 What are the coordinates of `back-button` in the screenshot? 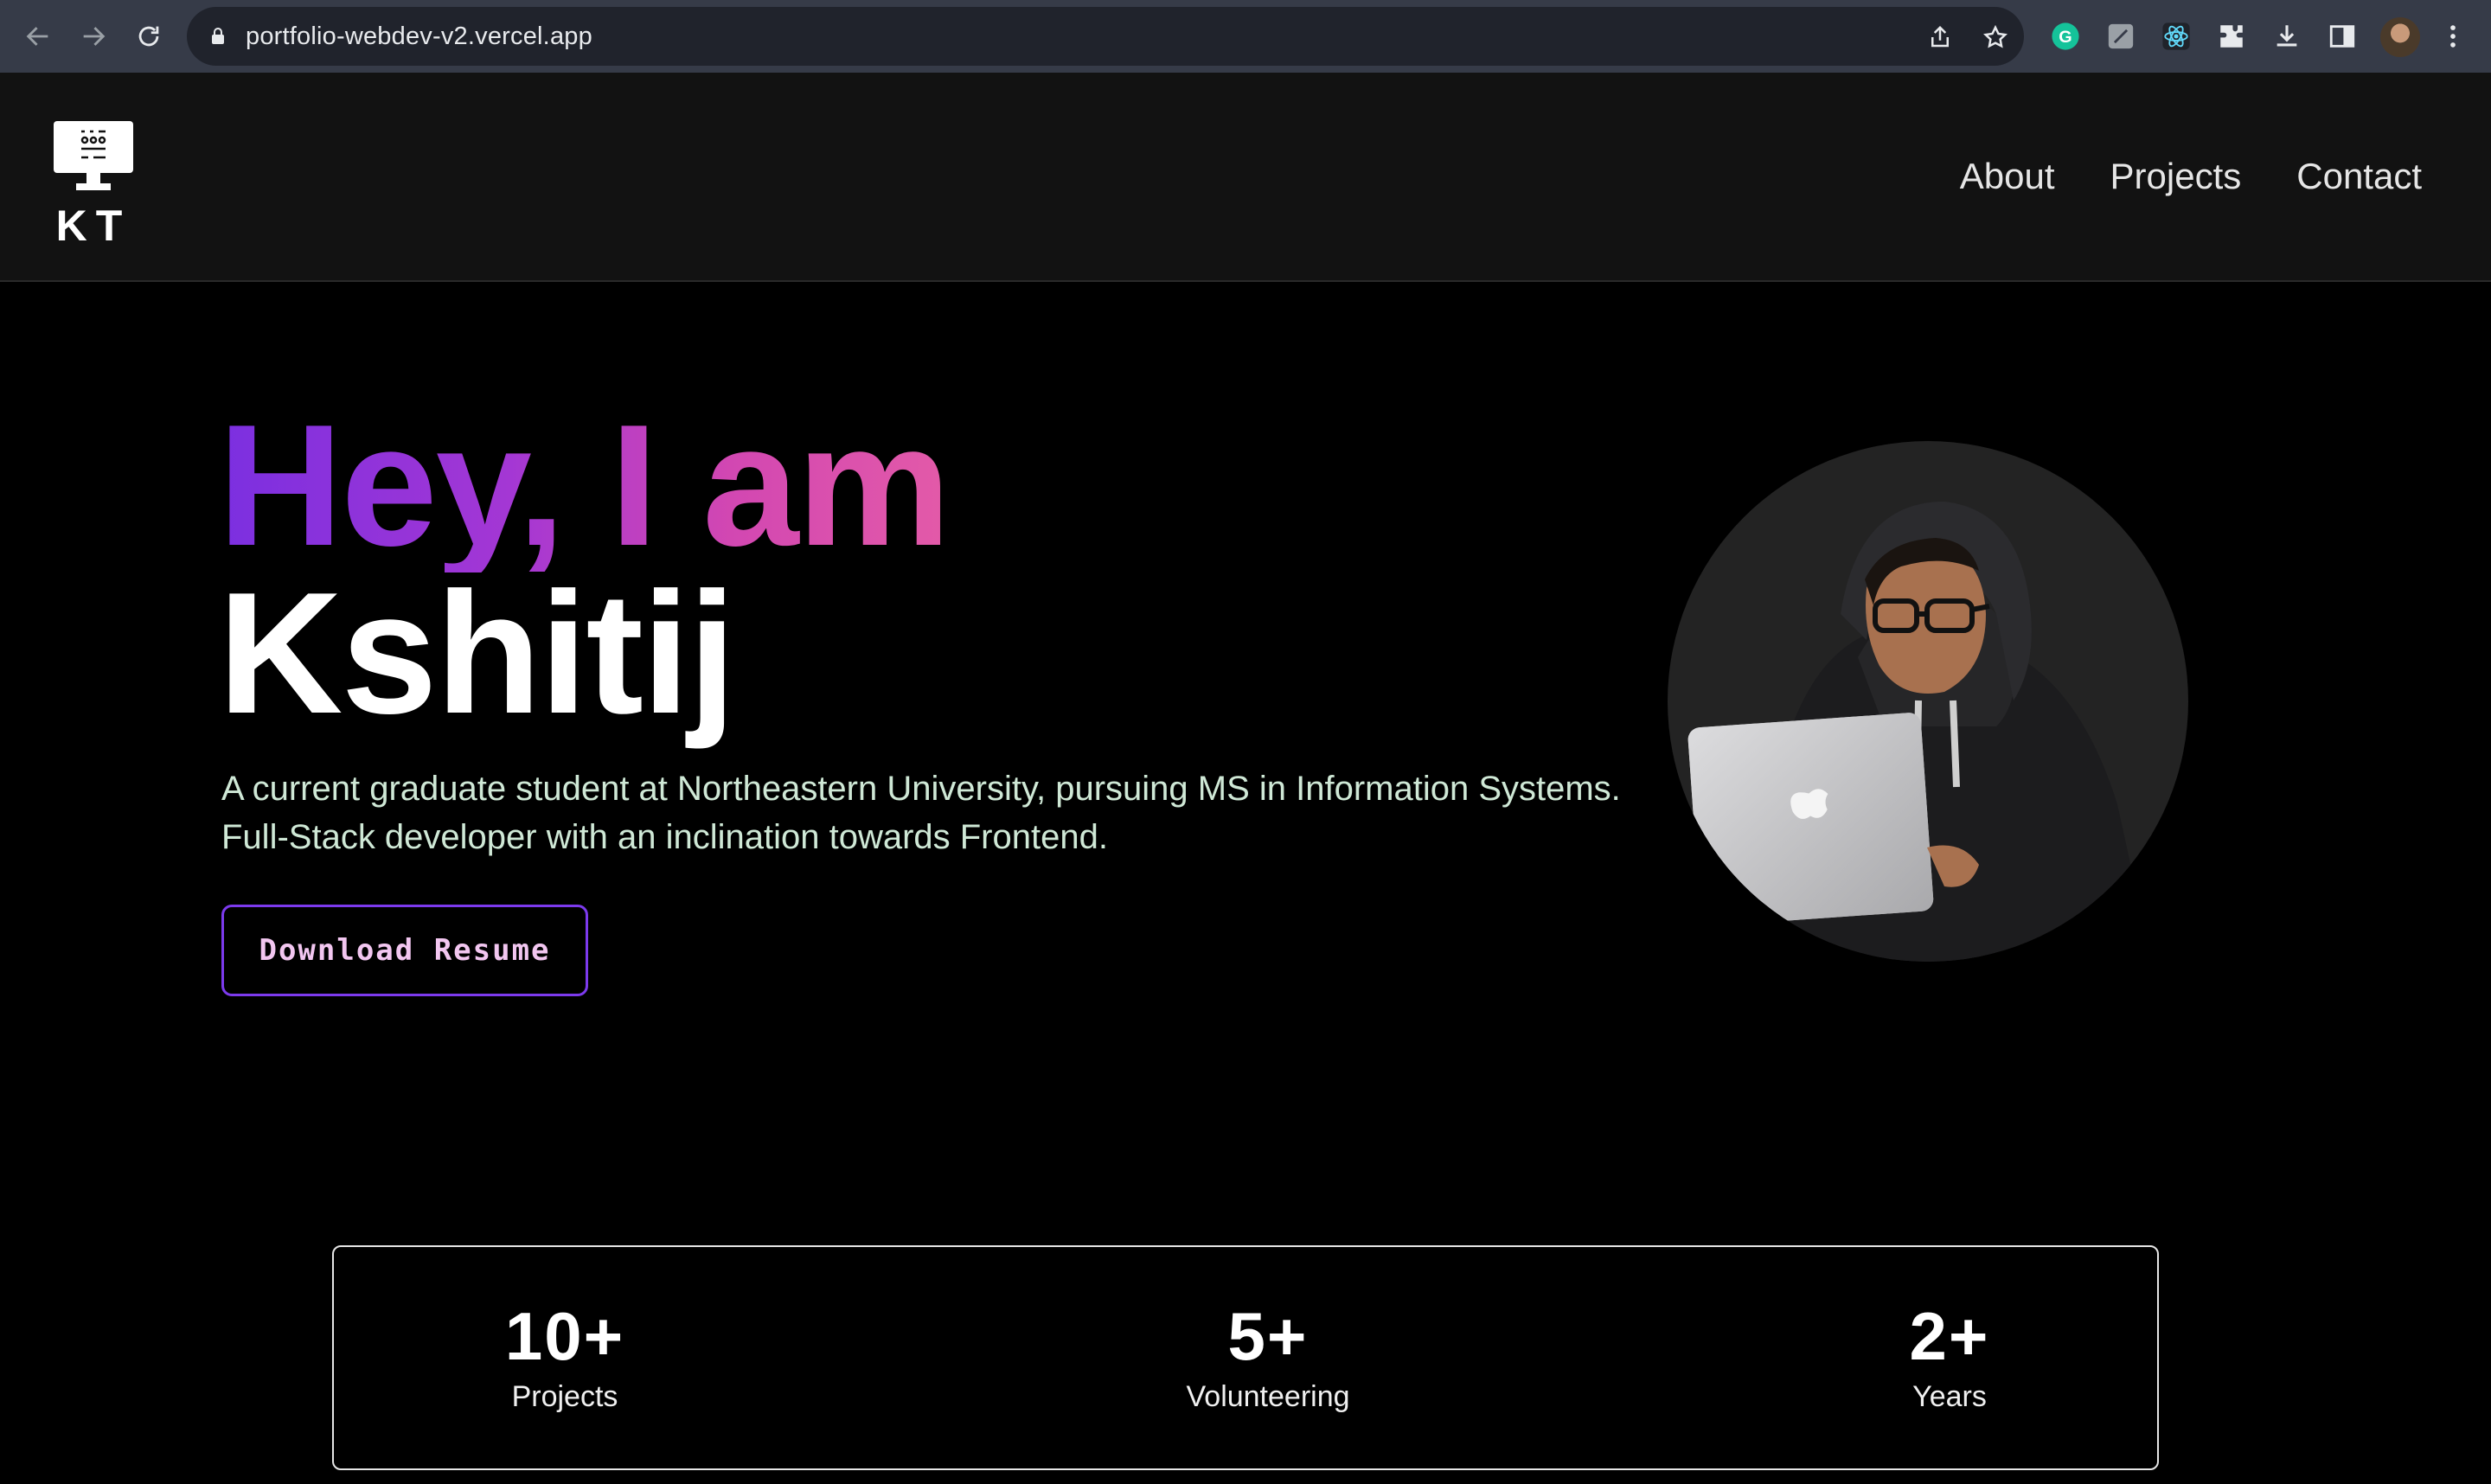 It's located at (38, 36).